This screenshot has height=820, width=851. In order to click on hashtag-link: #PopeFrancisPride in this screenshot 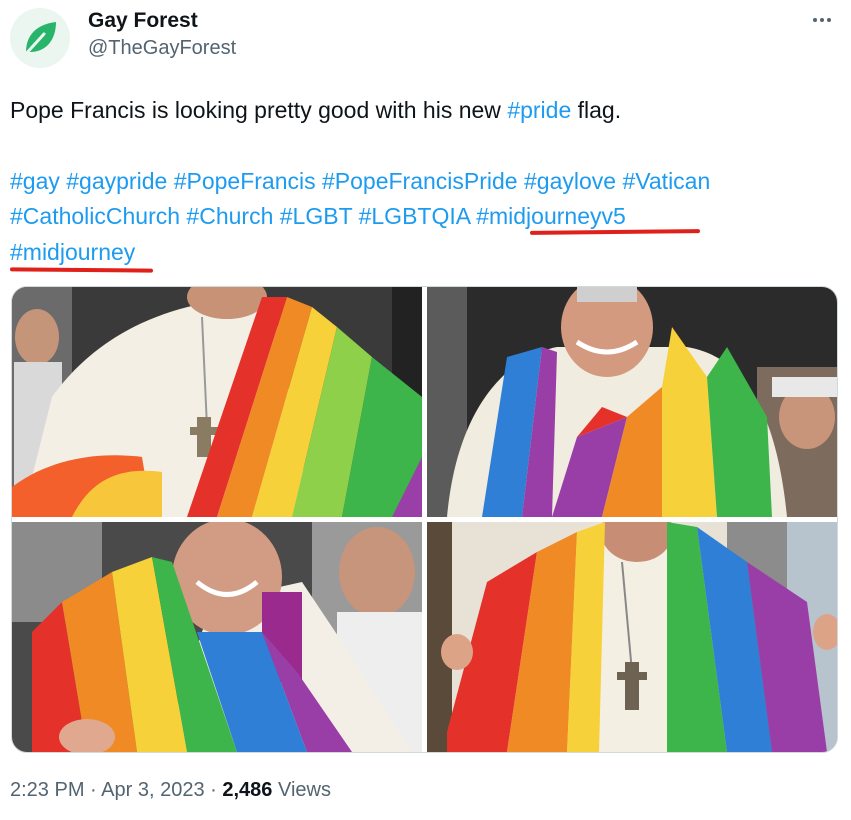, I will do `click(420, 181)`.